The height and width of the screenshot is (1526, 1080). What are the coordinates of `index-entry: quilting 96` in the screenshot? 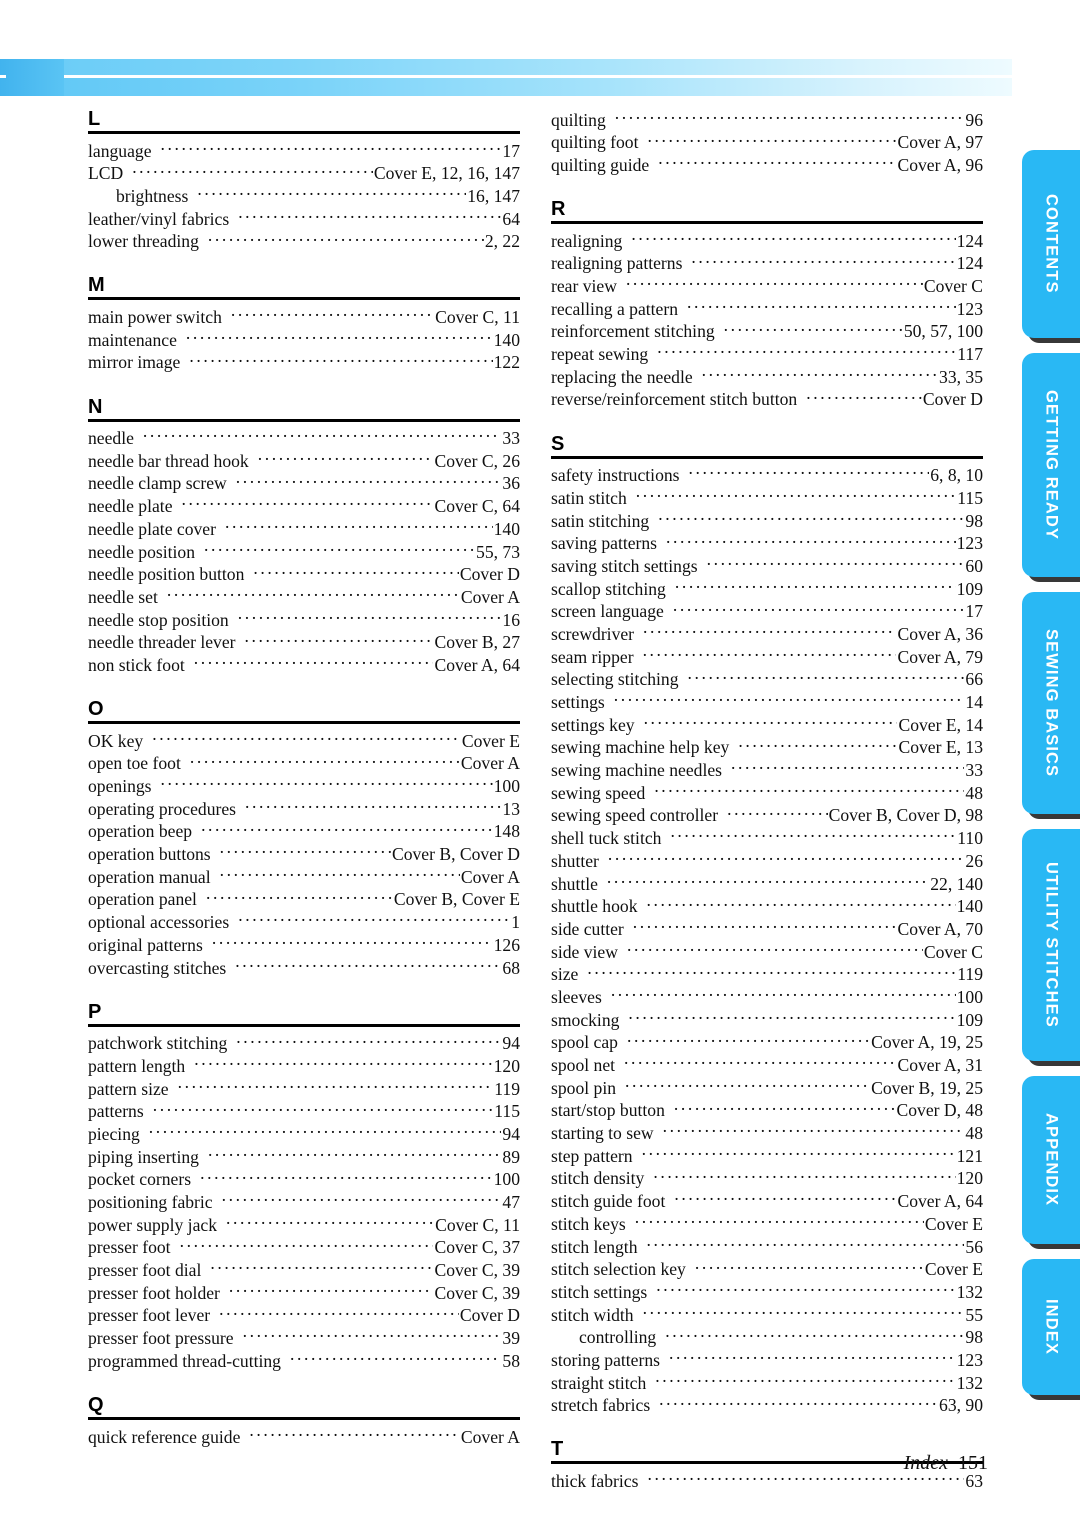 It's located at (767, 119).